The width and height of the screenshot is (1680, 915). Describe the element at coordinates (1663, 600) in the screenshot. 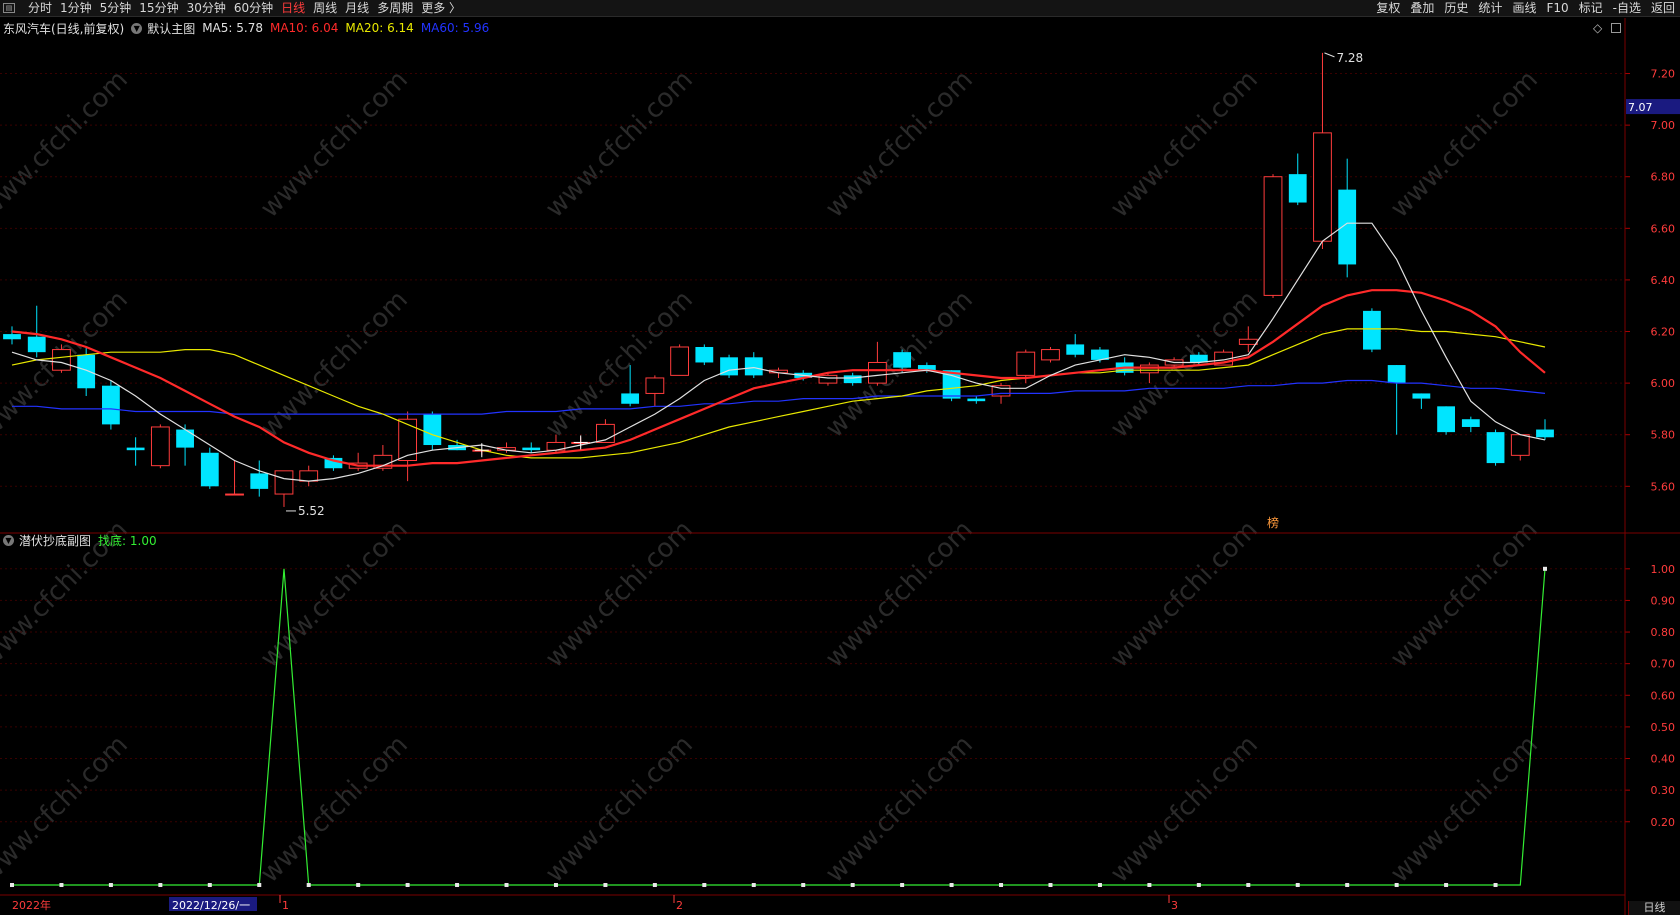

I see `signal-axis-label: 0.90` at that location.